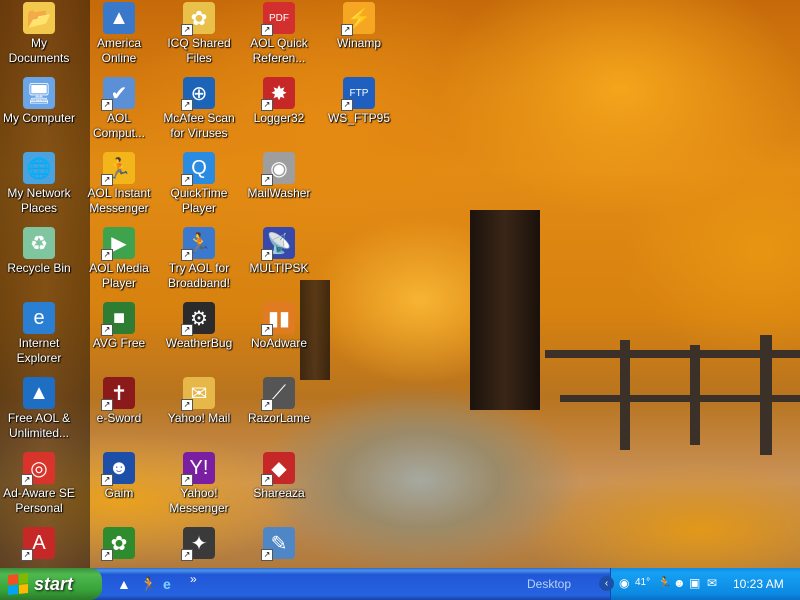 The image size is (800, 600). Describe the element at coordinates (279, 544) in the screenshot. I see `desktop-icon: ✎ ↗` at that location.